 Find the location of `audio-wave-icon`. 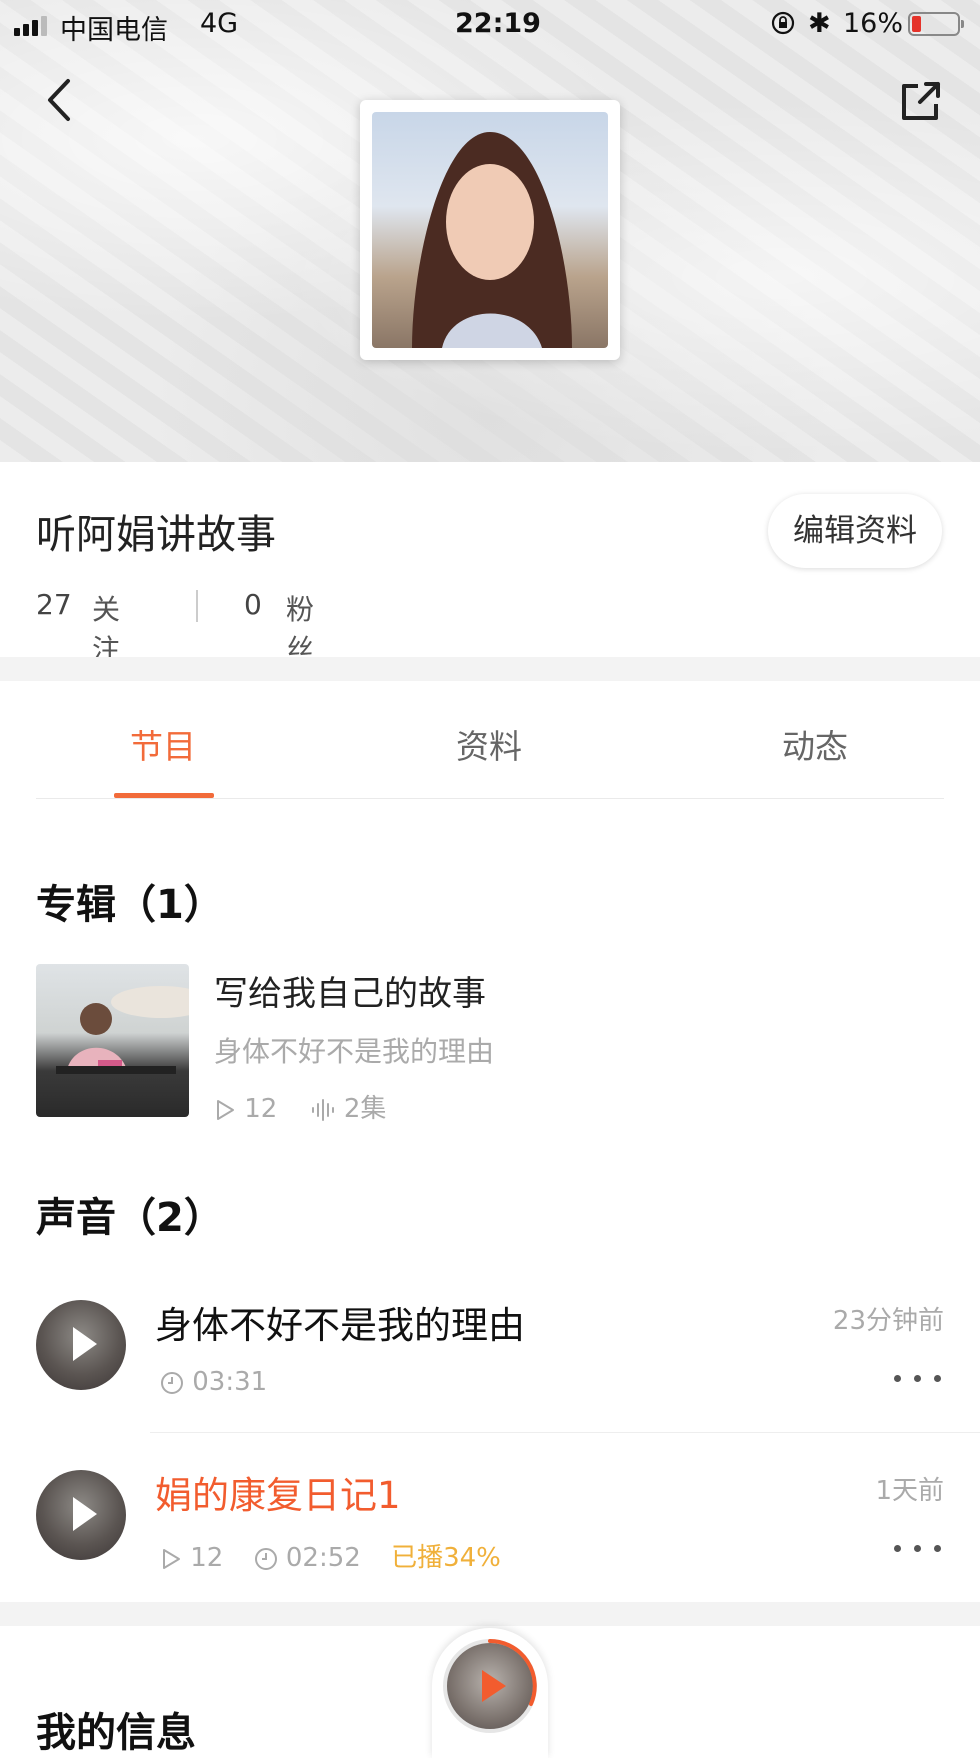

audio-wave-icon is located at coordinates (322, 1109).